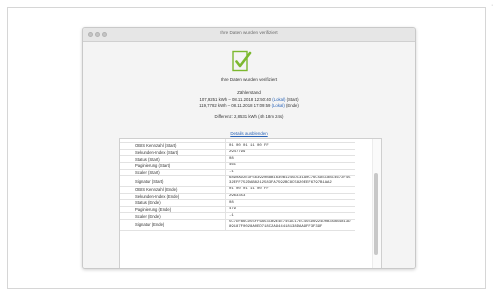 The height and width of the screenshot is (295, 495). I want to click on detail-row: Sekunden-Index (Start) 2947799, so click(237, 153).